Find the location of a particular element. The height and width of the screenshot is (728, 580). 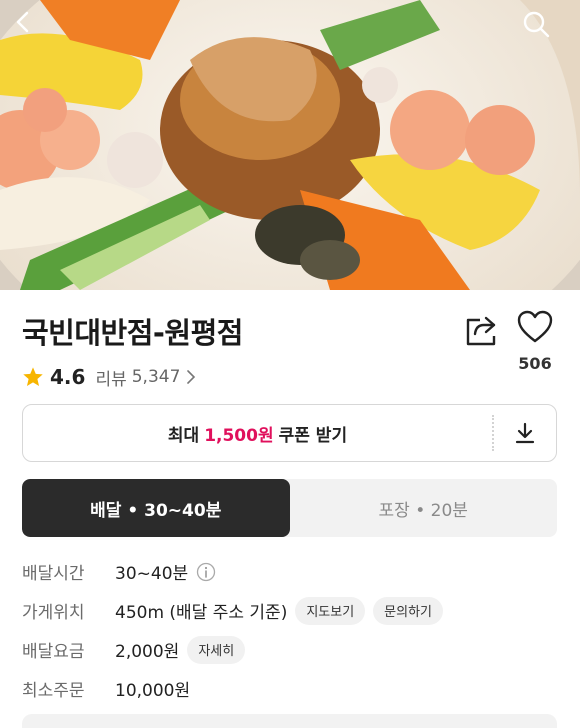

info-button is located at coordinates (206, 572).